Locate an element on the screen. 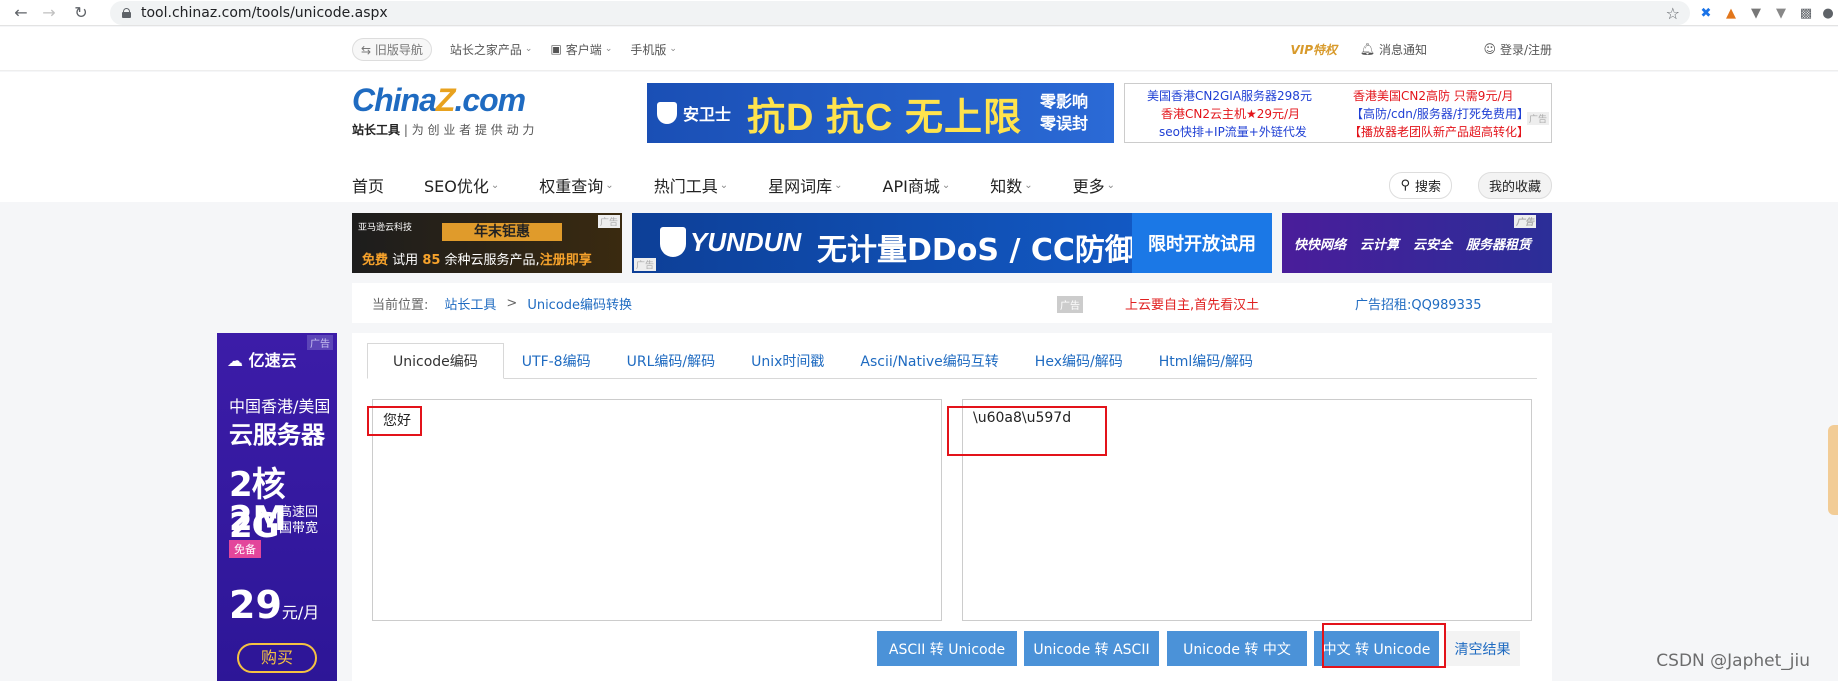 The height and width of the screenshot is (681, 1838). login-label: 登录/注册 is located at coordinates (1525, 49).